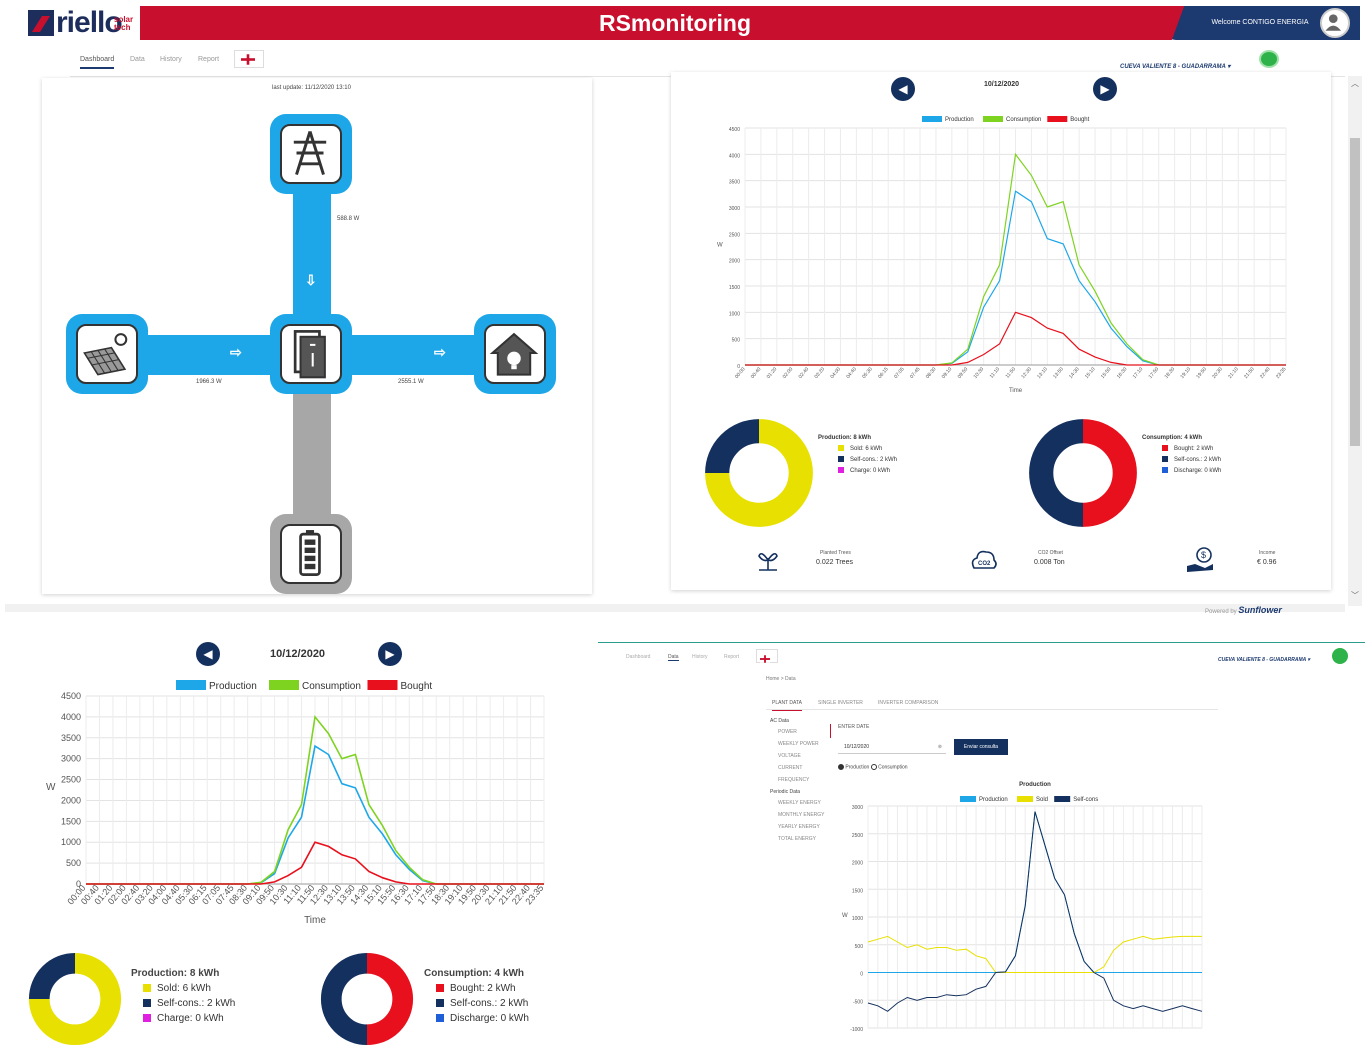  What do you see at coordinates (474, 973) in the screenshot?
I see `consumption-title-zoom: Consumption: 4 kWh` at bounding box center [474, 973].